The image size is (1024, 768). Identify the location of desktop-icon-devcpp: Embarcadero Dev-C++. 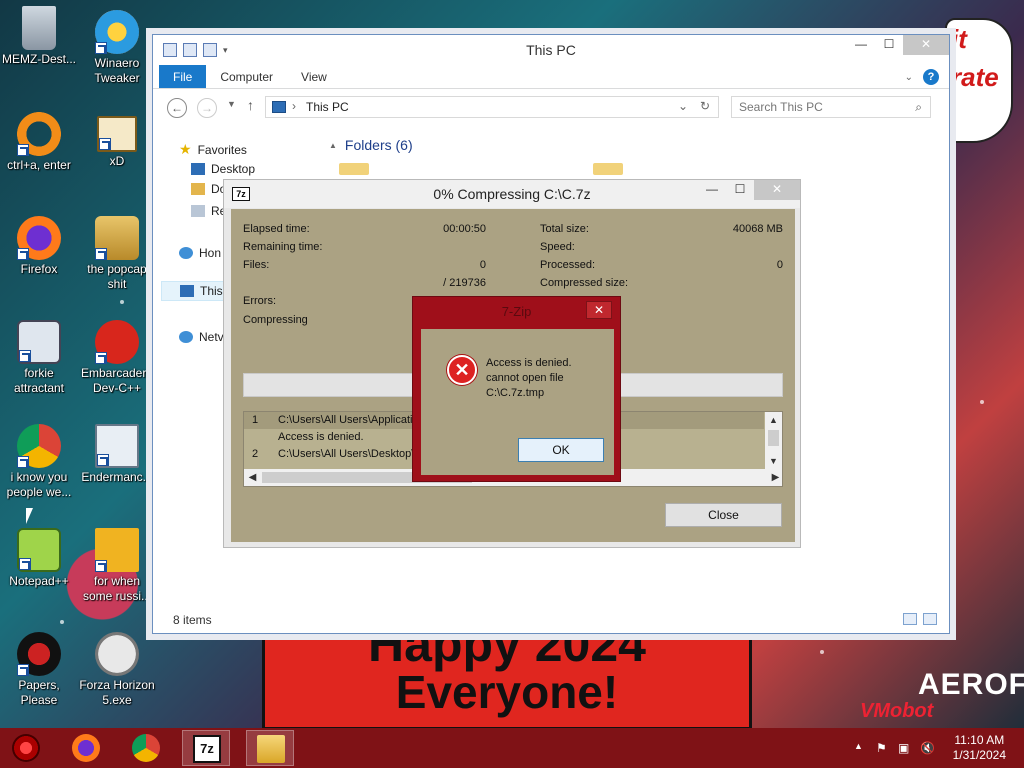
(117, 358).